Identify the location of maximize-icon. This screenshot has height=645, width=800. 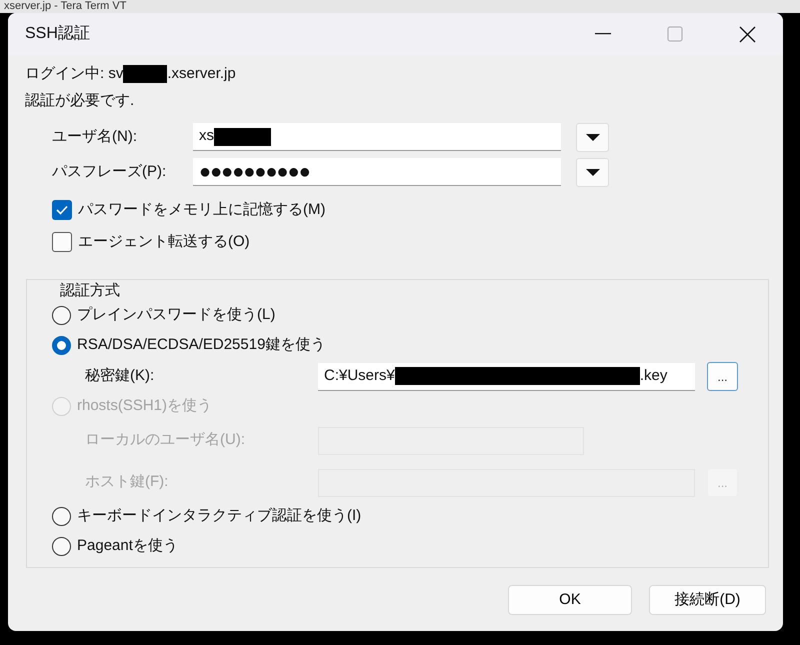
(675, 34).